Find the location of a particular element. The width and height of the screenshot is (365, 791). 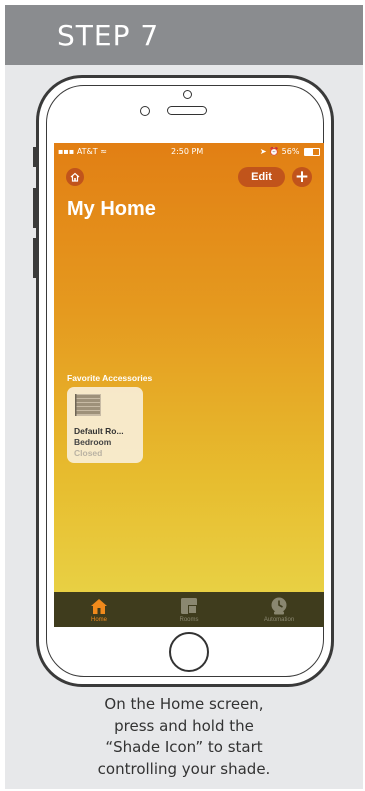

home-settings-button is located at coordinates (75, 177).